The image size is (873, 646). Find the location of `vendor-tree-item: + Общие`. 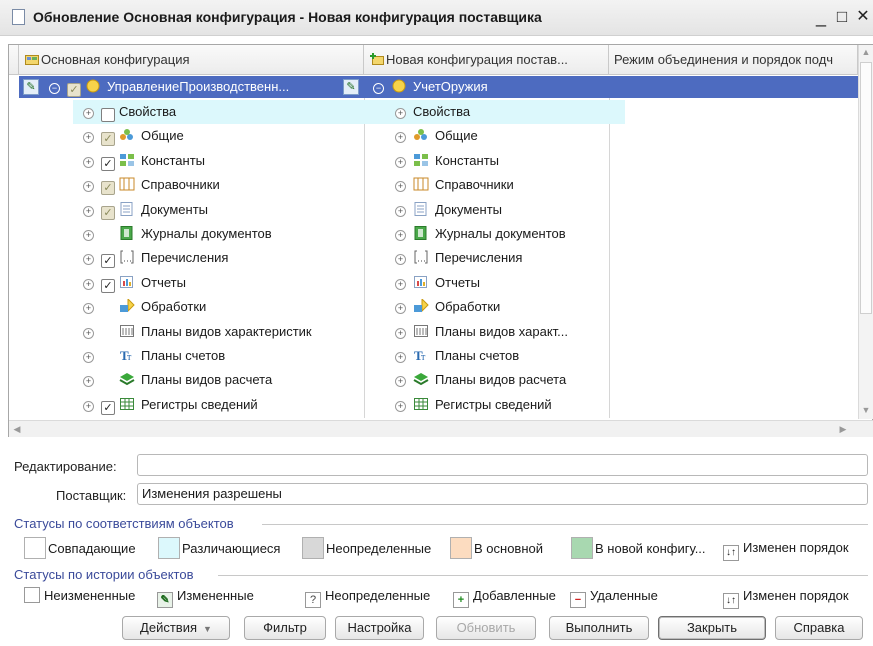

vendor-tree-item: + Общие is located at coordinates (436, 136).